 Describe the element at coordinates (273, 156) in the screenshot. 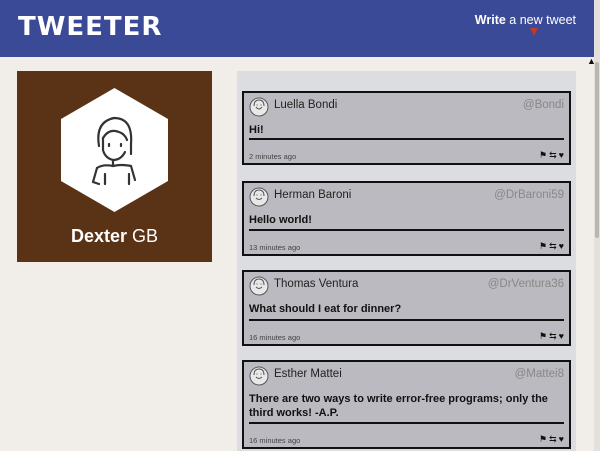

I see `tweet-timestamp: 2 minutes ago` at that location.